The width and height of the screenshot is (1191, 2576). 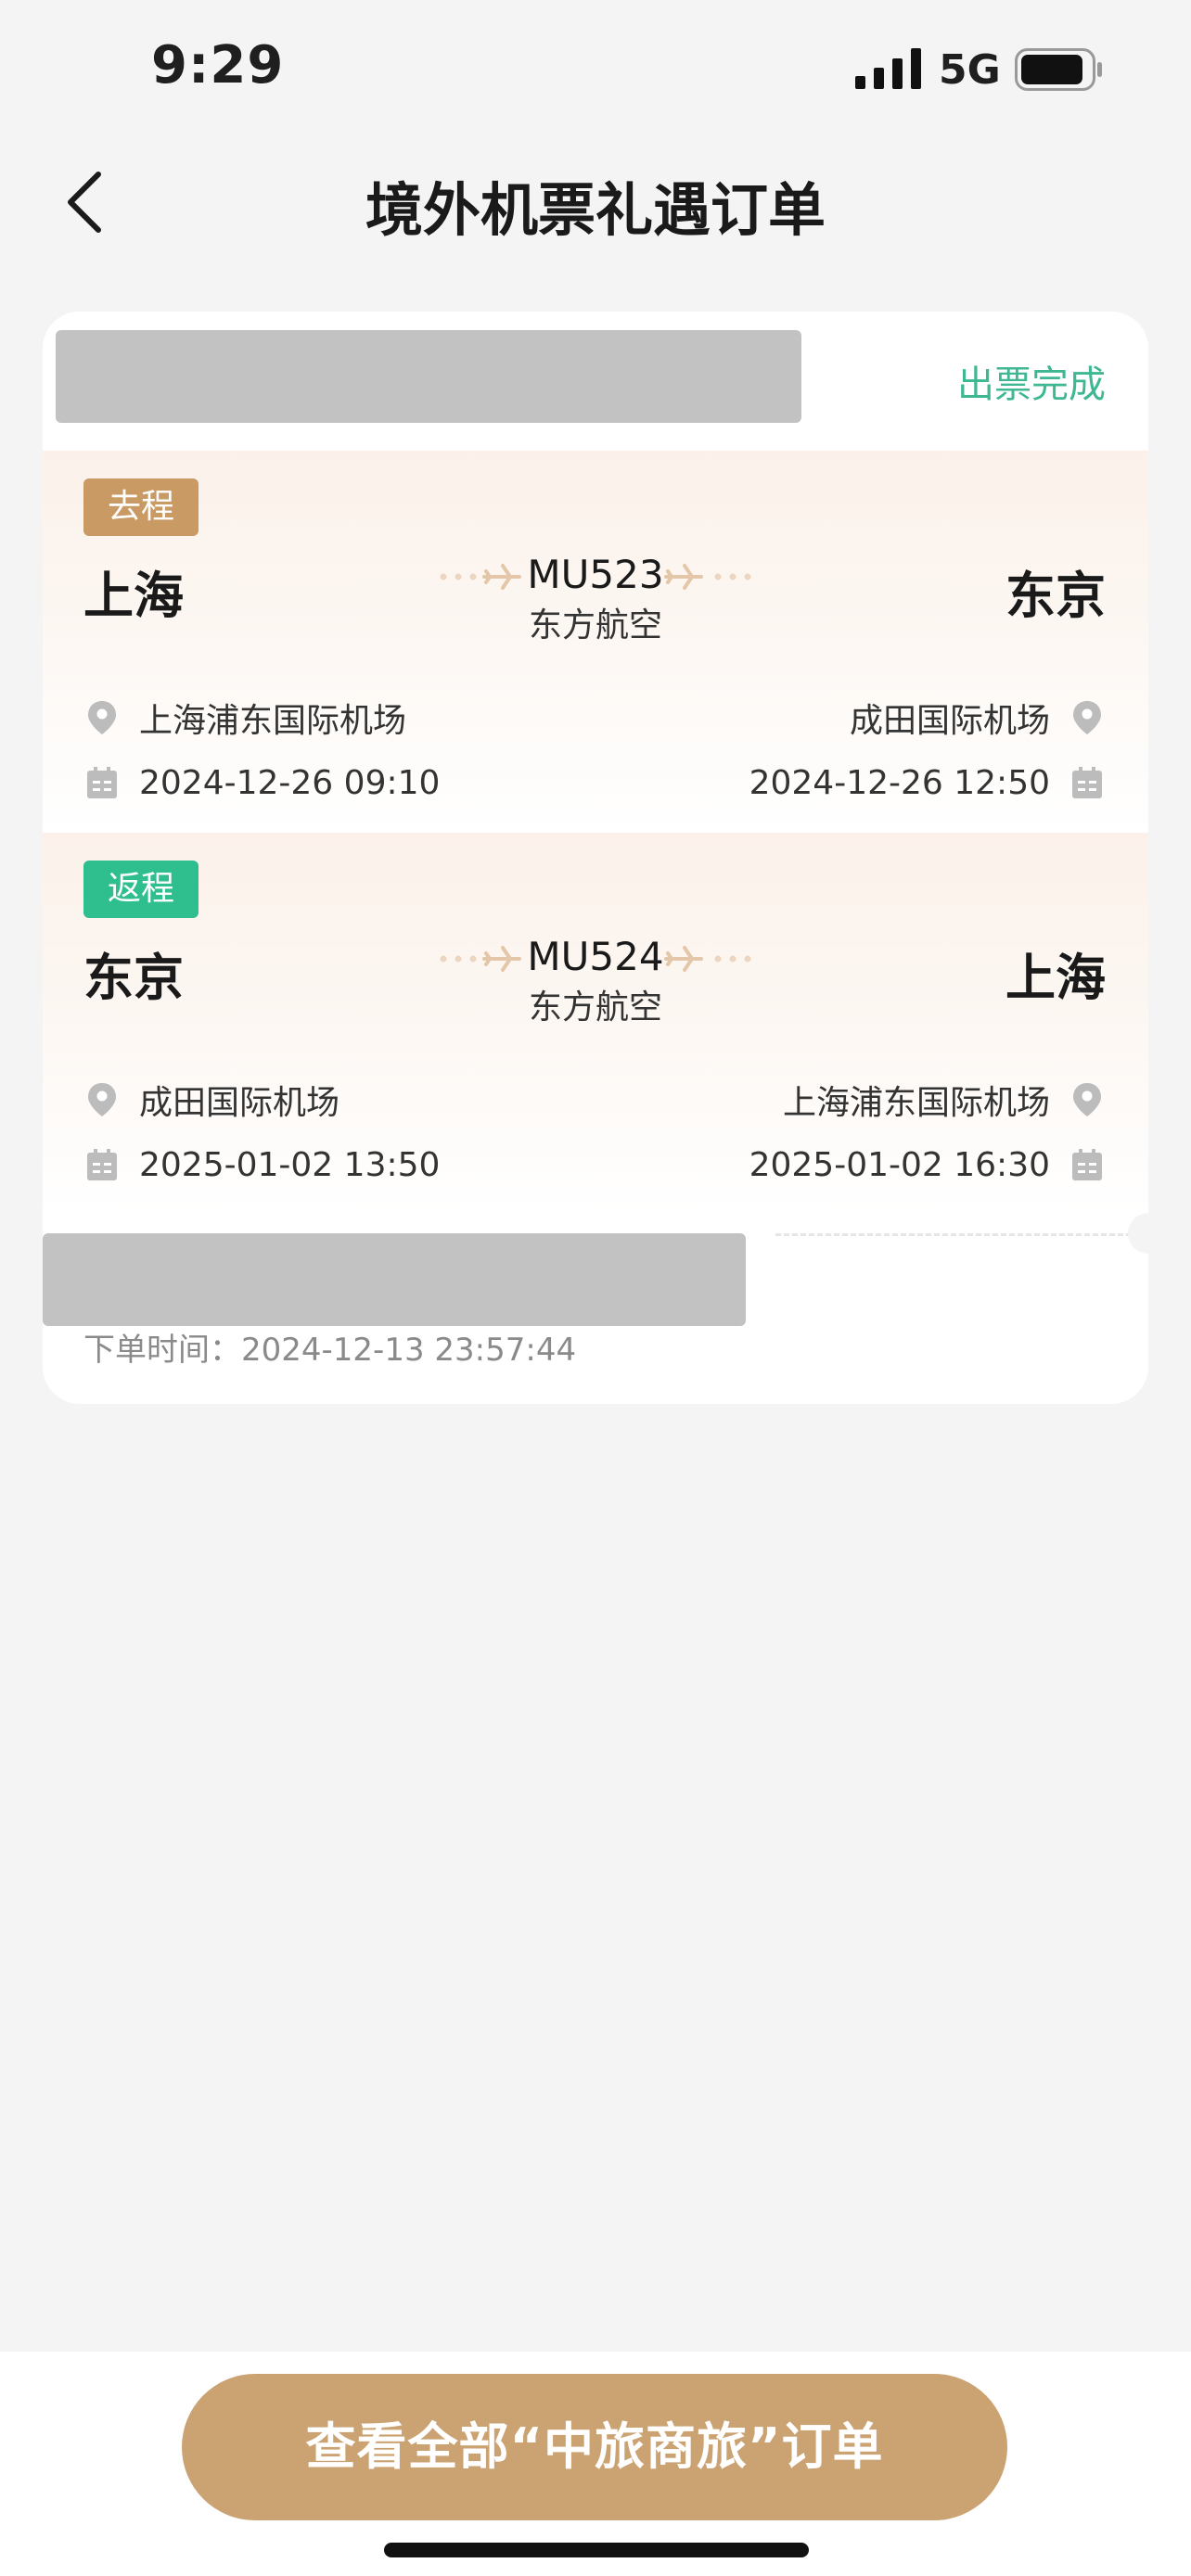 What do you see at coordinates (594, 2447) in the screenshot?
I see `view-all-orders-button: 查看全部“中旅商旅”订单` at bounding box center [594, 2447].